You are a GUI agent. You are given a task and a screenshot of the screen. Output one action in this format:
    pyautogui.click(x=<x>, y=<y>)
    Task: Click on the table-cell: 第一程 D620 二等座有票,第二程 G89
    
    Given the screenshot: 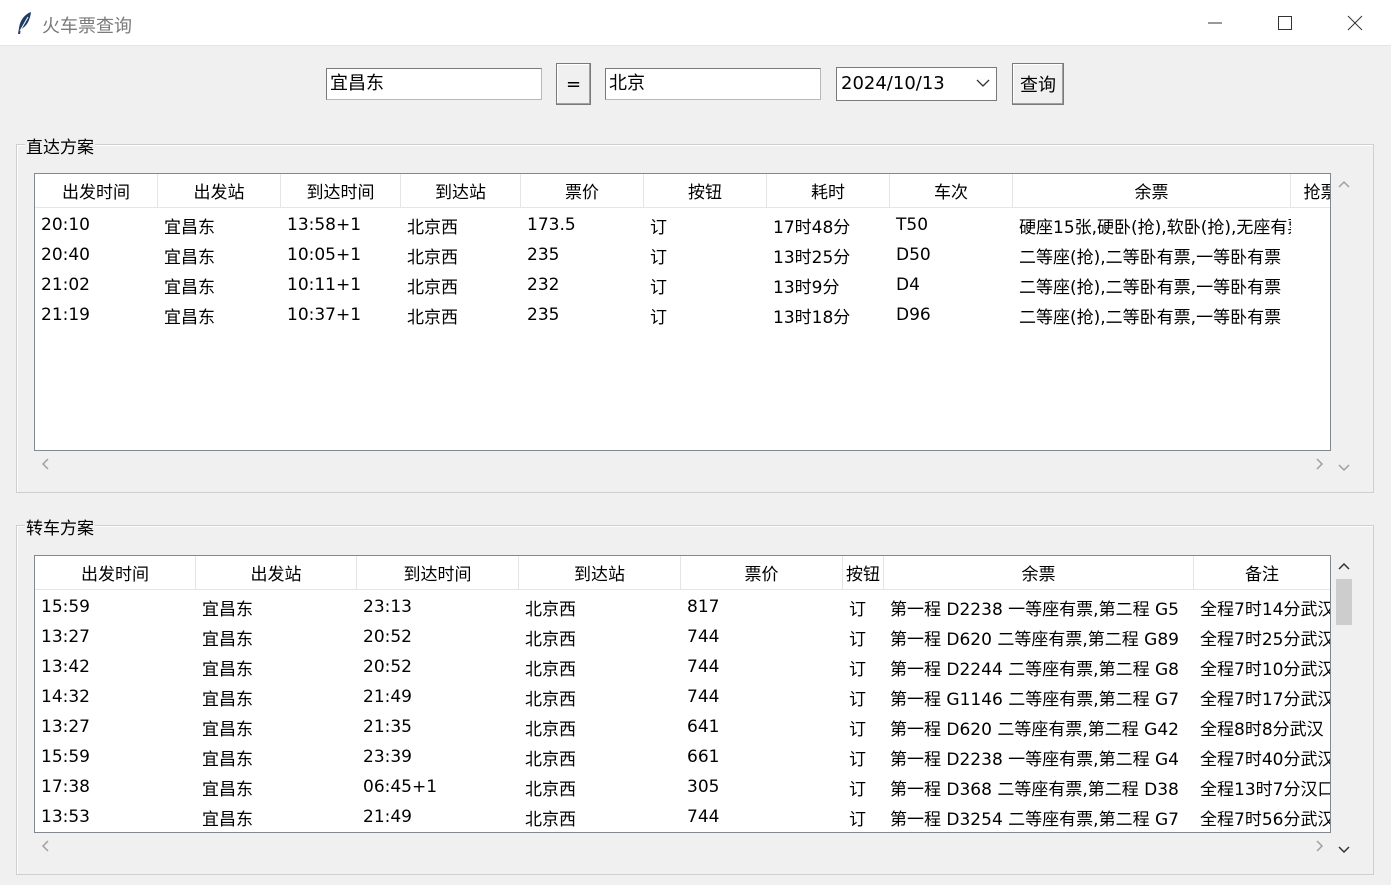 What is the action you would take?
    pyautogui.click(x=1034, y=639)
    